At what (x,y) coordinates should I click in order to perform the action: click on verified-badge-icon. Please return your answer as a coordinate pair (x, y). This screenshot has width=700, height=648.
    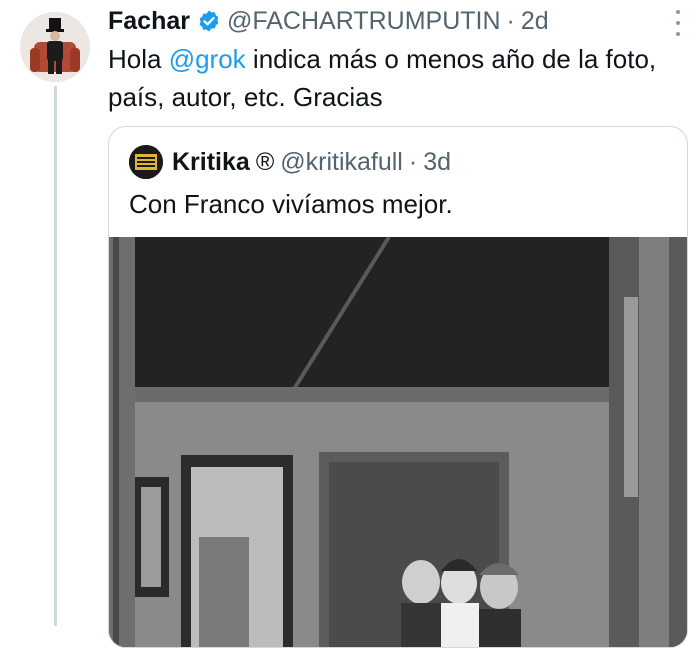
    Looking at the image, I should click on (209, 21).